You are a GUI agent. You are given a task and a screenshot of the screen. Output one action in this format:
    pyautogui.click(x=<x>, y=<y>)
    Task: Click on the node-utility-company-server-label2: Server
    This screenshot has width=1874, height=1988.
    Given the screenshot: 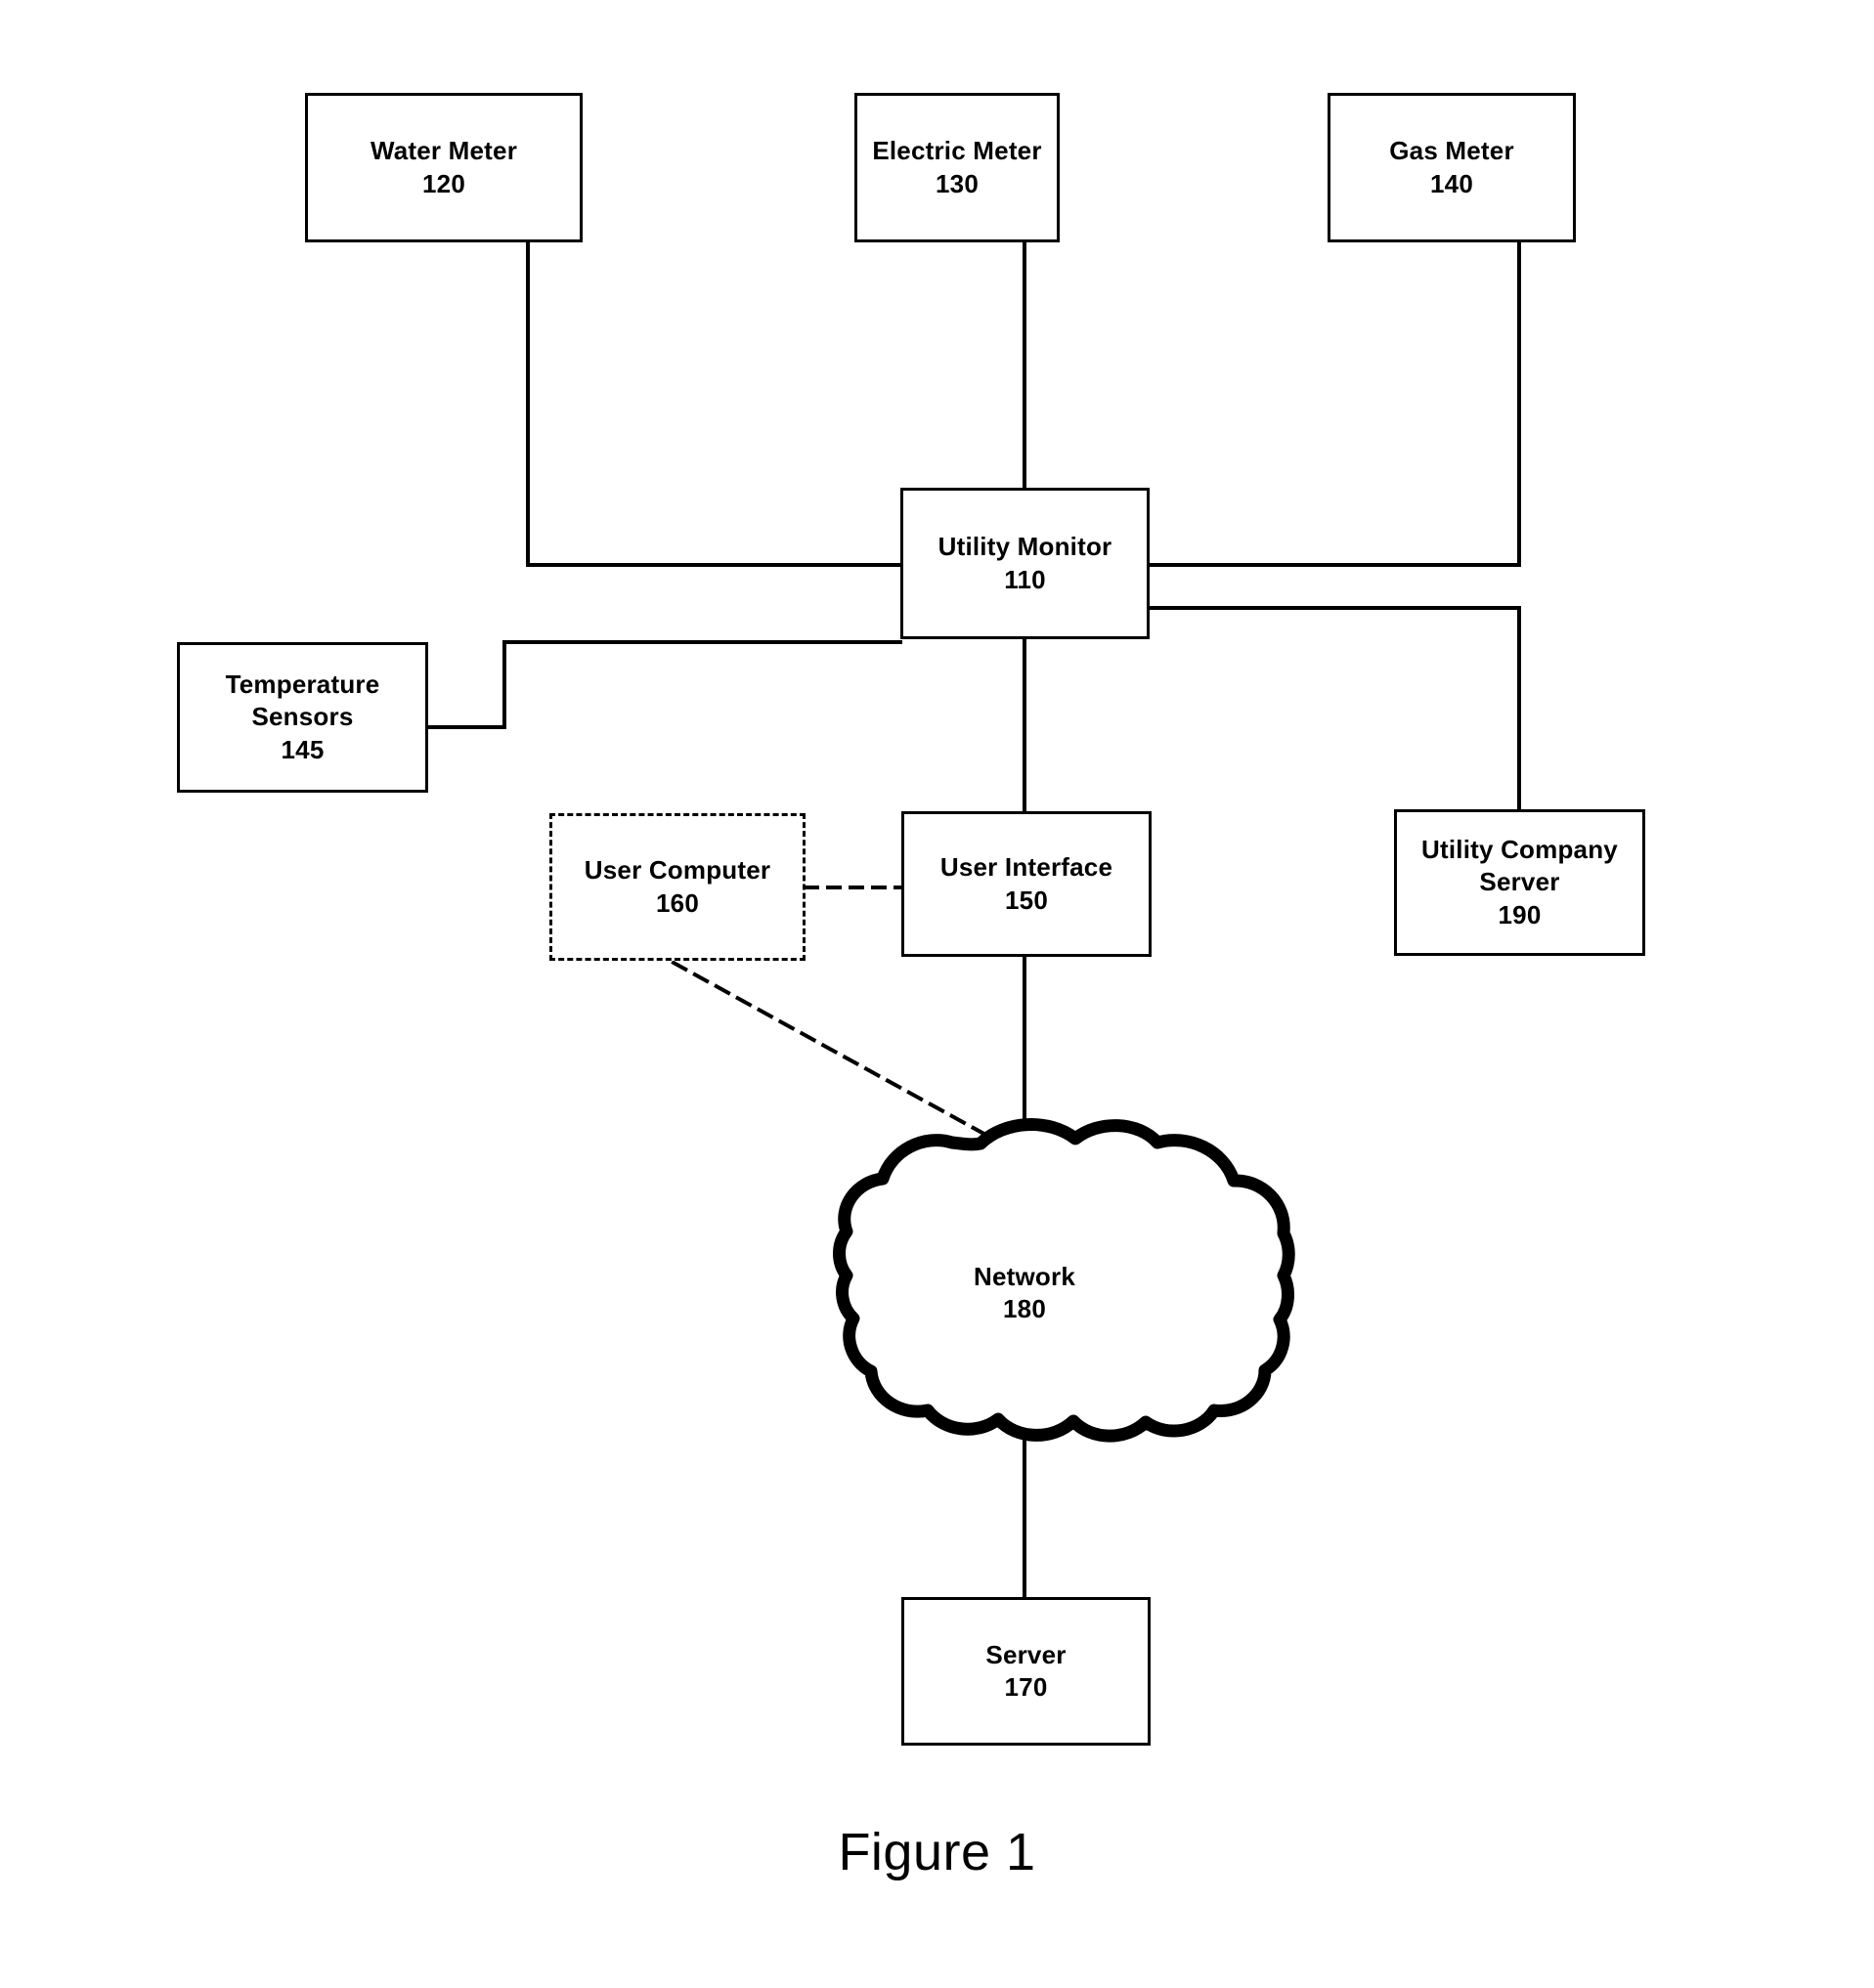 What is the action you would take?
    pyautogui.click(x=1519, y=882)
    